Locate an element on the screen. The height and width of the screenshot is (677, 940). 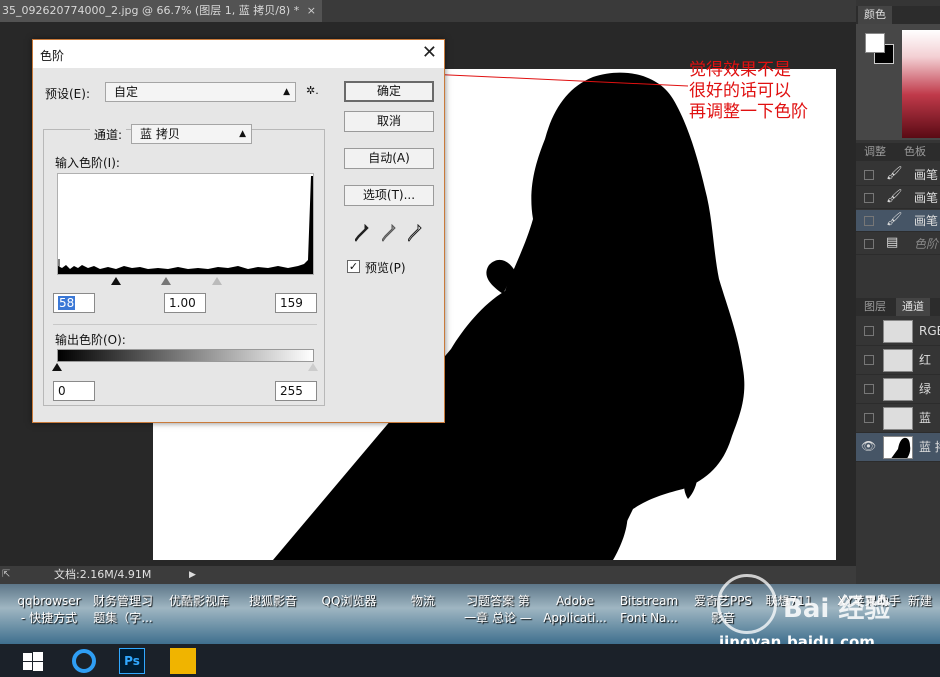
input-black-slider is located at coordinates (116, 281).